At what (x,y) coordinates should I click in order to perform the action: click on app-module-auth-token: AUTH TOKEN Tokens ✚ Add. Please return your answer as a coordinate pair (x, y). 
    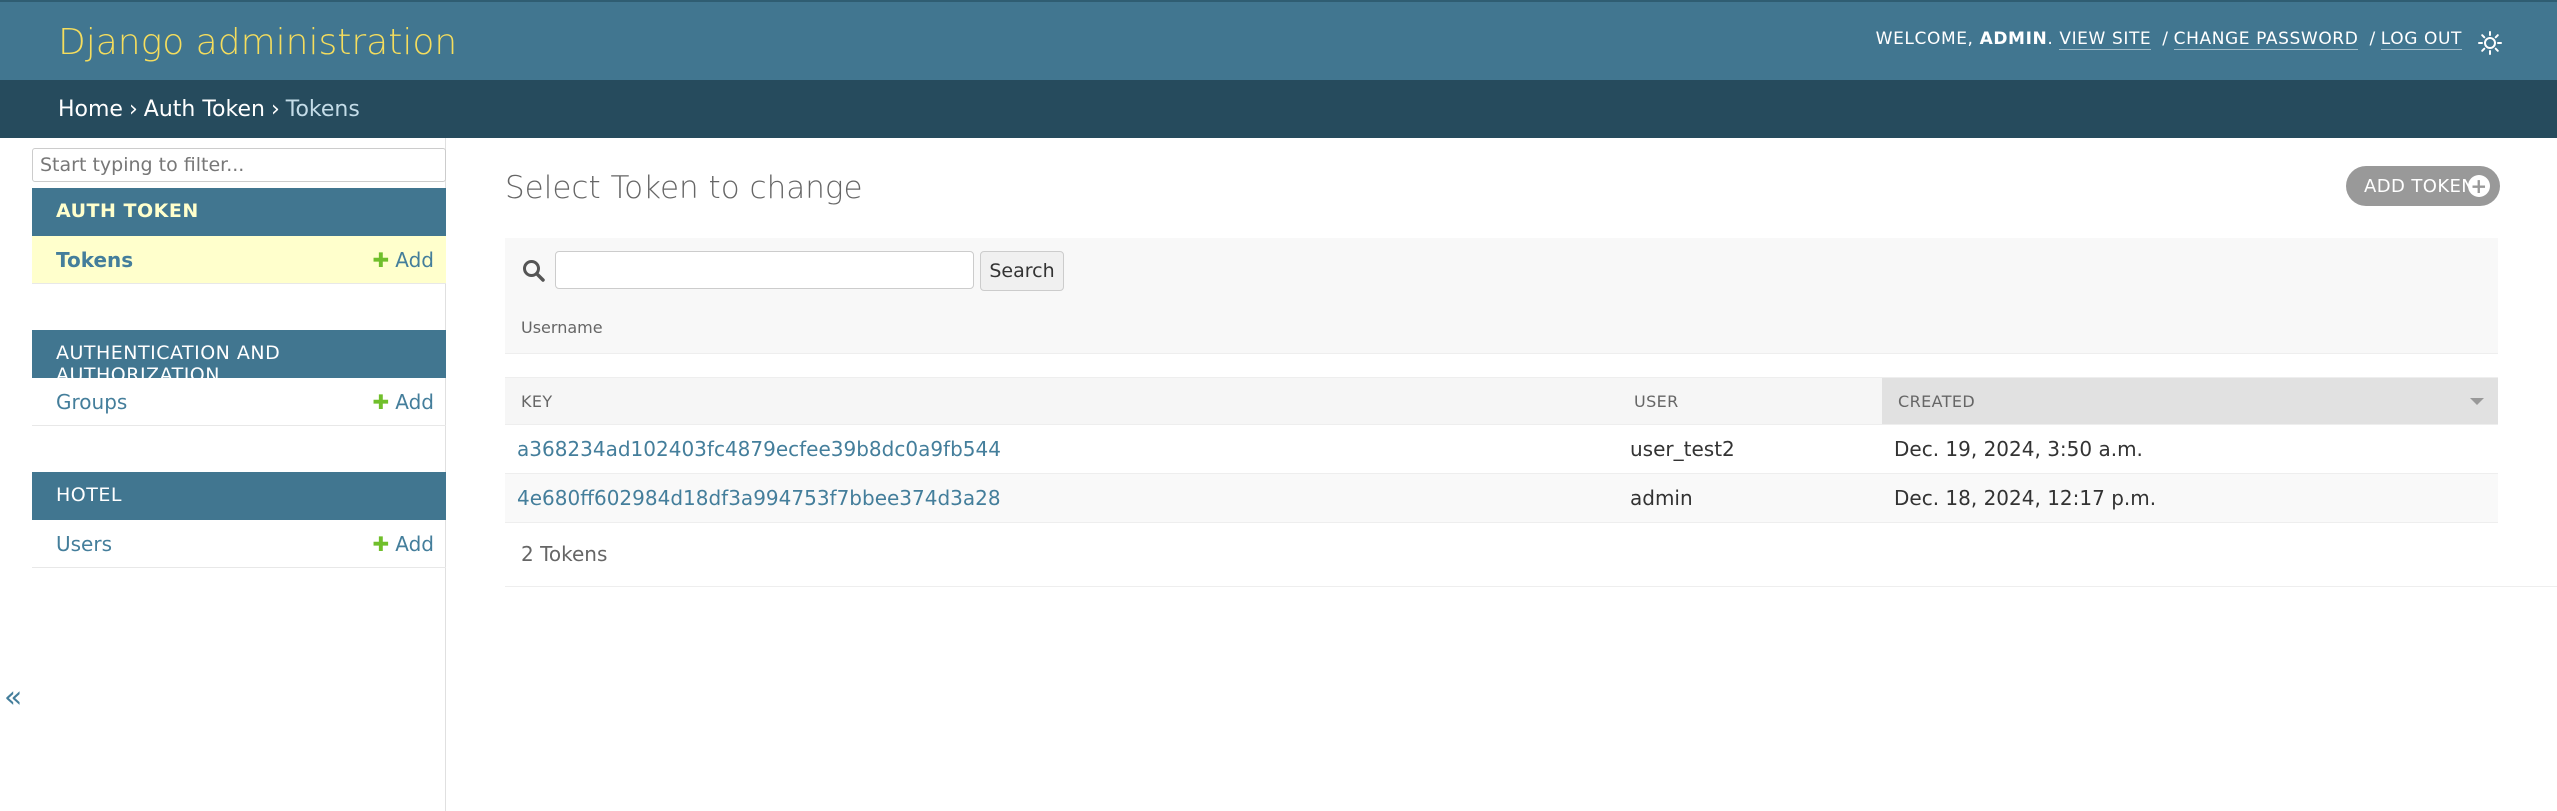
    Looking at the image, I should click on (239, 236).